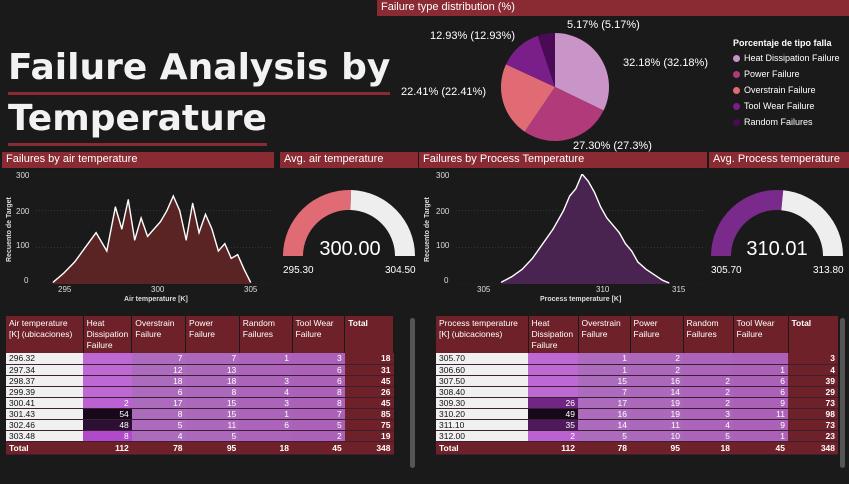 Image resolution: width=849 pixels, height=484 pixels. Describe the element at coordinates (604, 403) in the screenshot. I see `table-cell: 17` at that location.